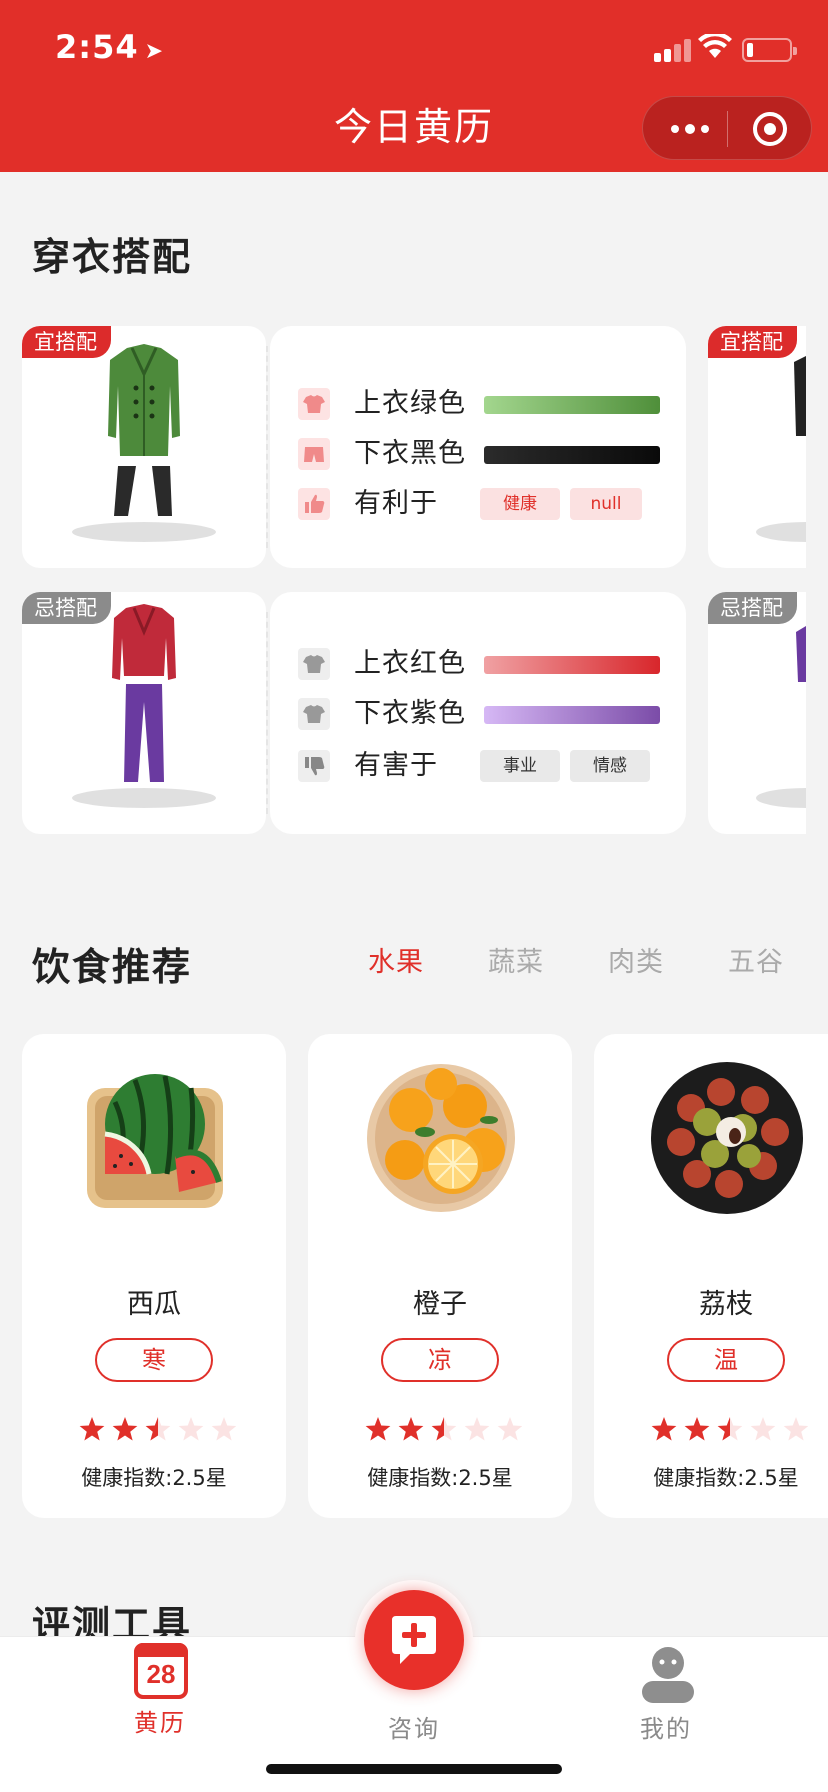  I want to click on good-benefit-label: 有利于, so click(396, 503).